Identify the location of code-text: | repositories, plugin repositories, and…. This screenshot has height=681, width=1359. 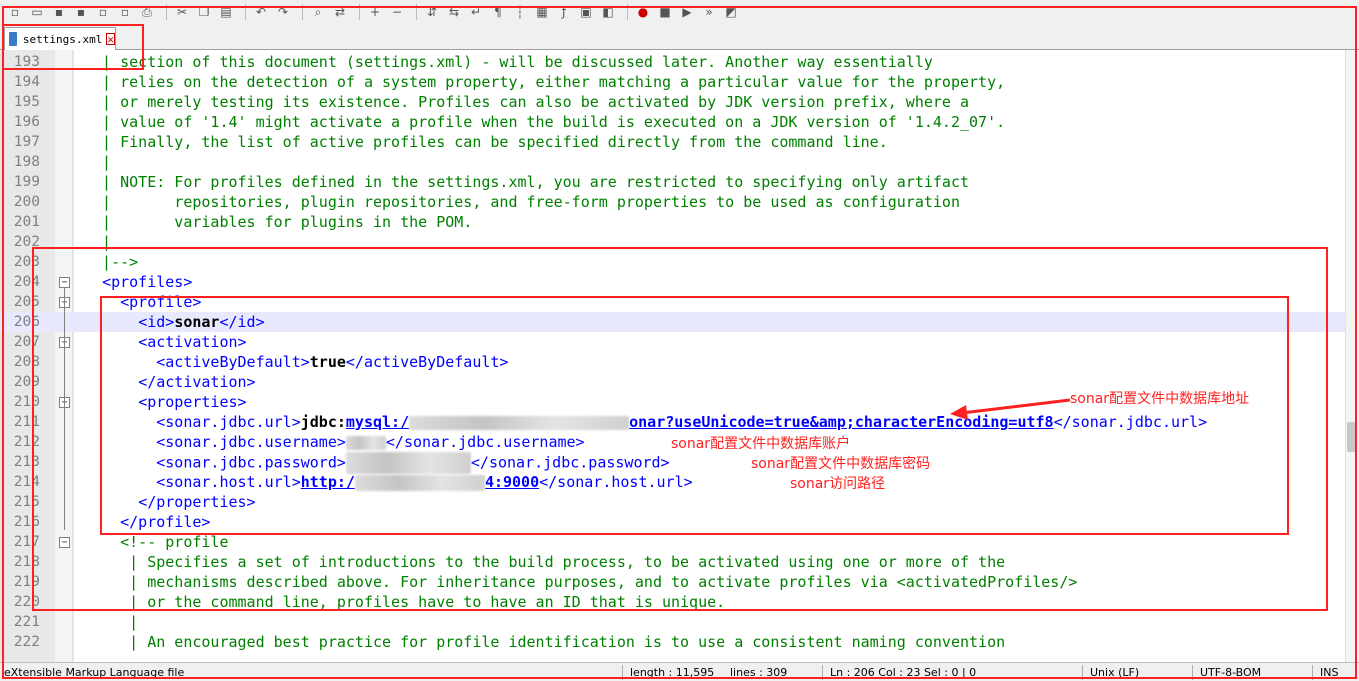
(522, 202).